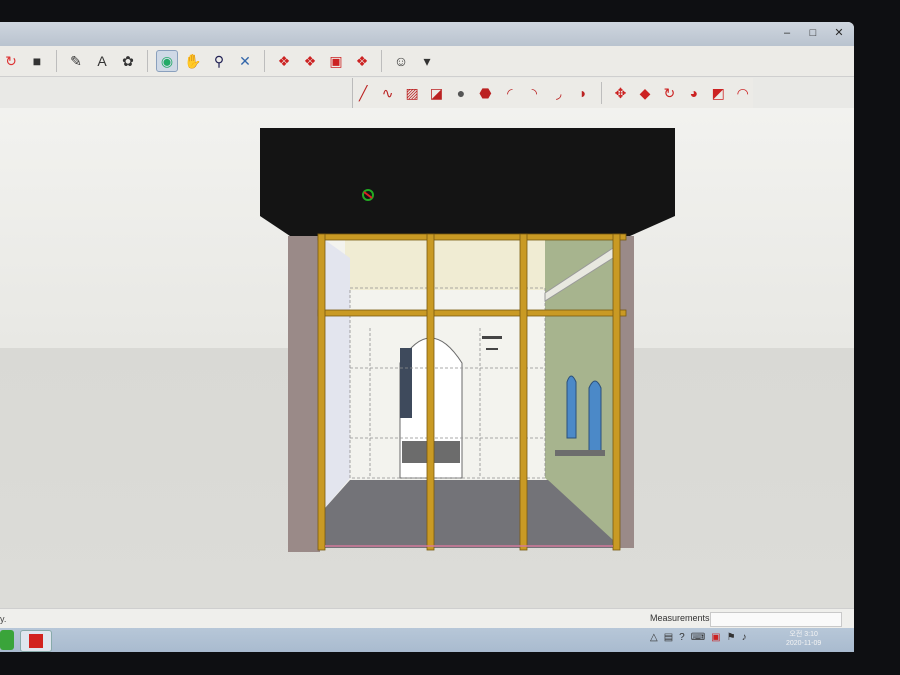 This screenshot has width=900, height=675. I want to click on help-icon: ?, so click(682, 637).